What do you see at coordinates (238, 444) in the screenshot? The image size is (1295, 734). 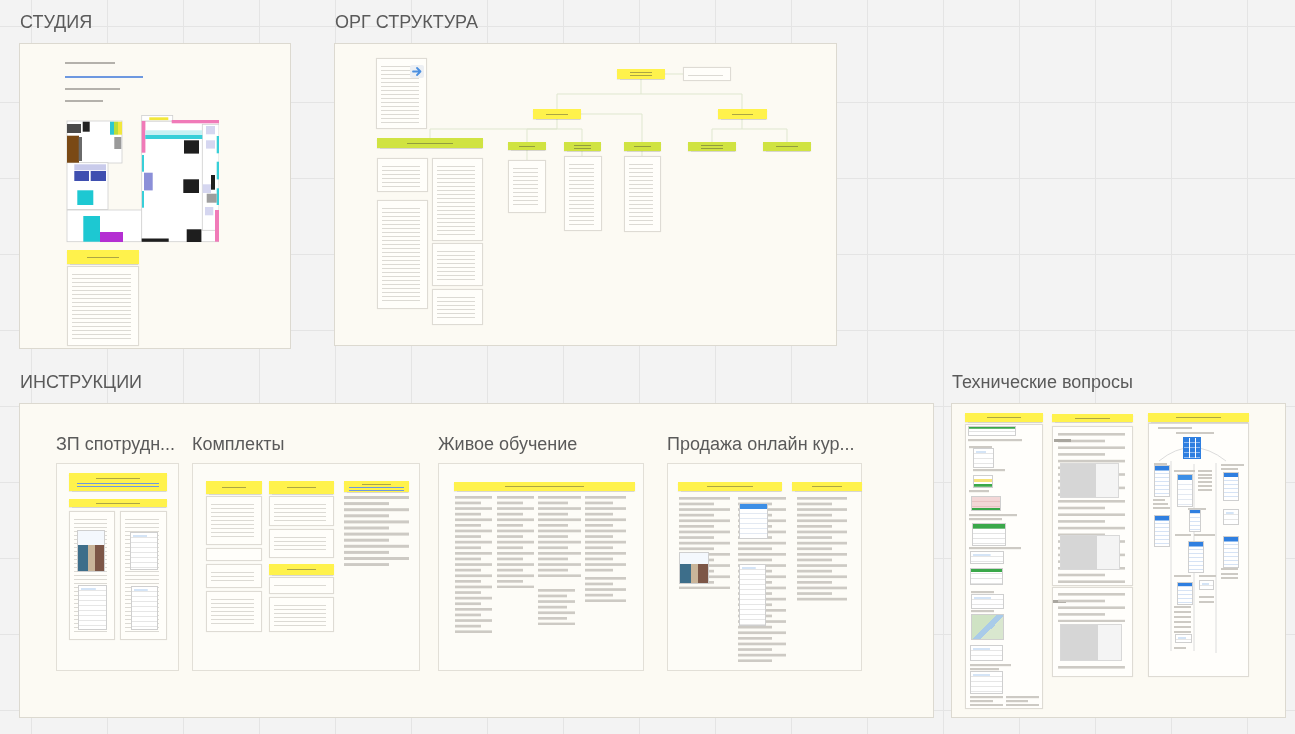 I see `frame-title: Комплекты` at bounding box center [238, 444].